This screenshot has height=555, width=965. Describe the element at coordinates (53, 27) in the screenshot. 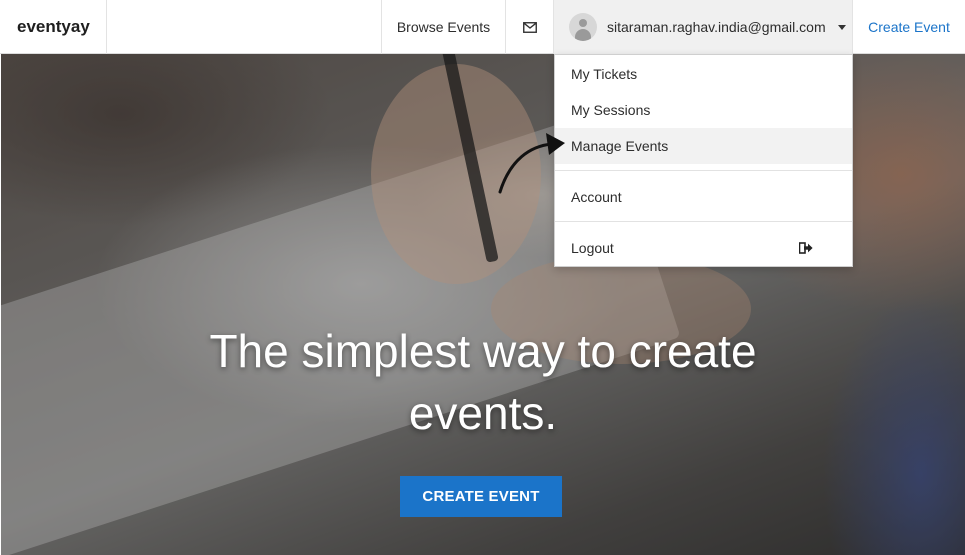

I see `brand-logo: eventyay` at that location.